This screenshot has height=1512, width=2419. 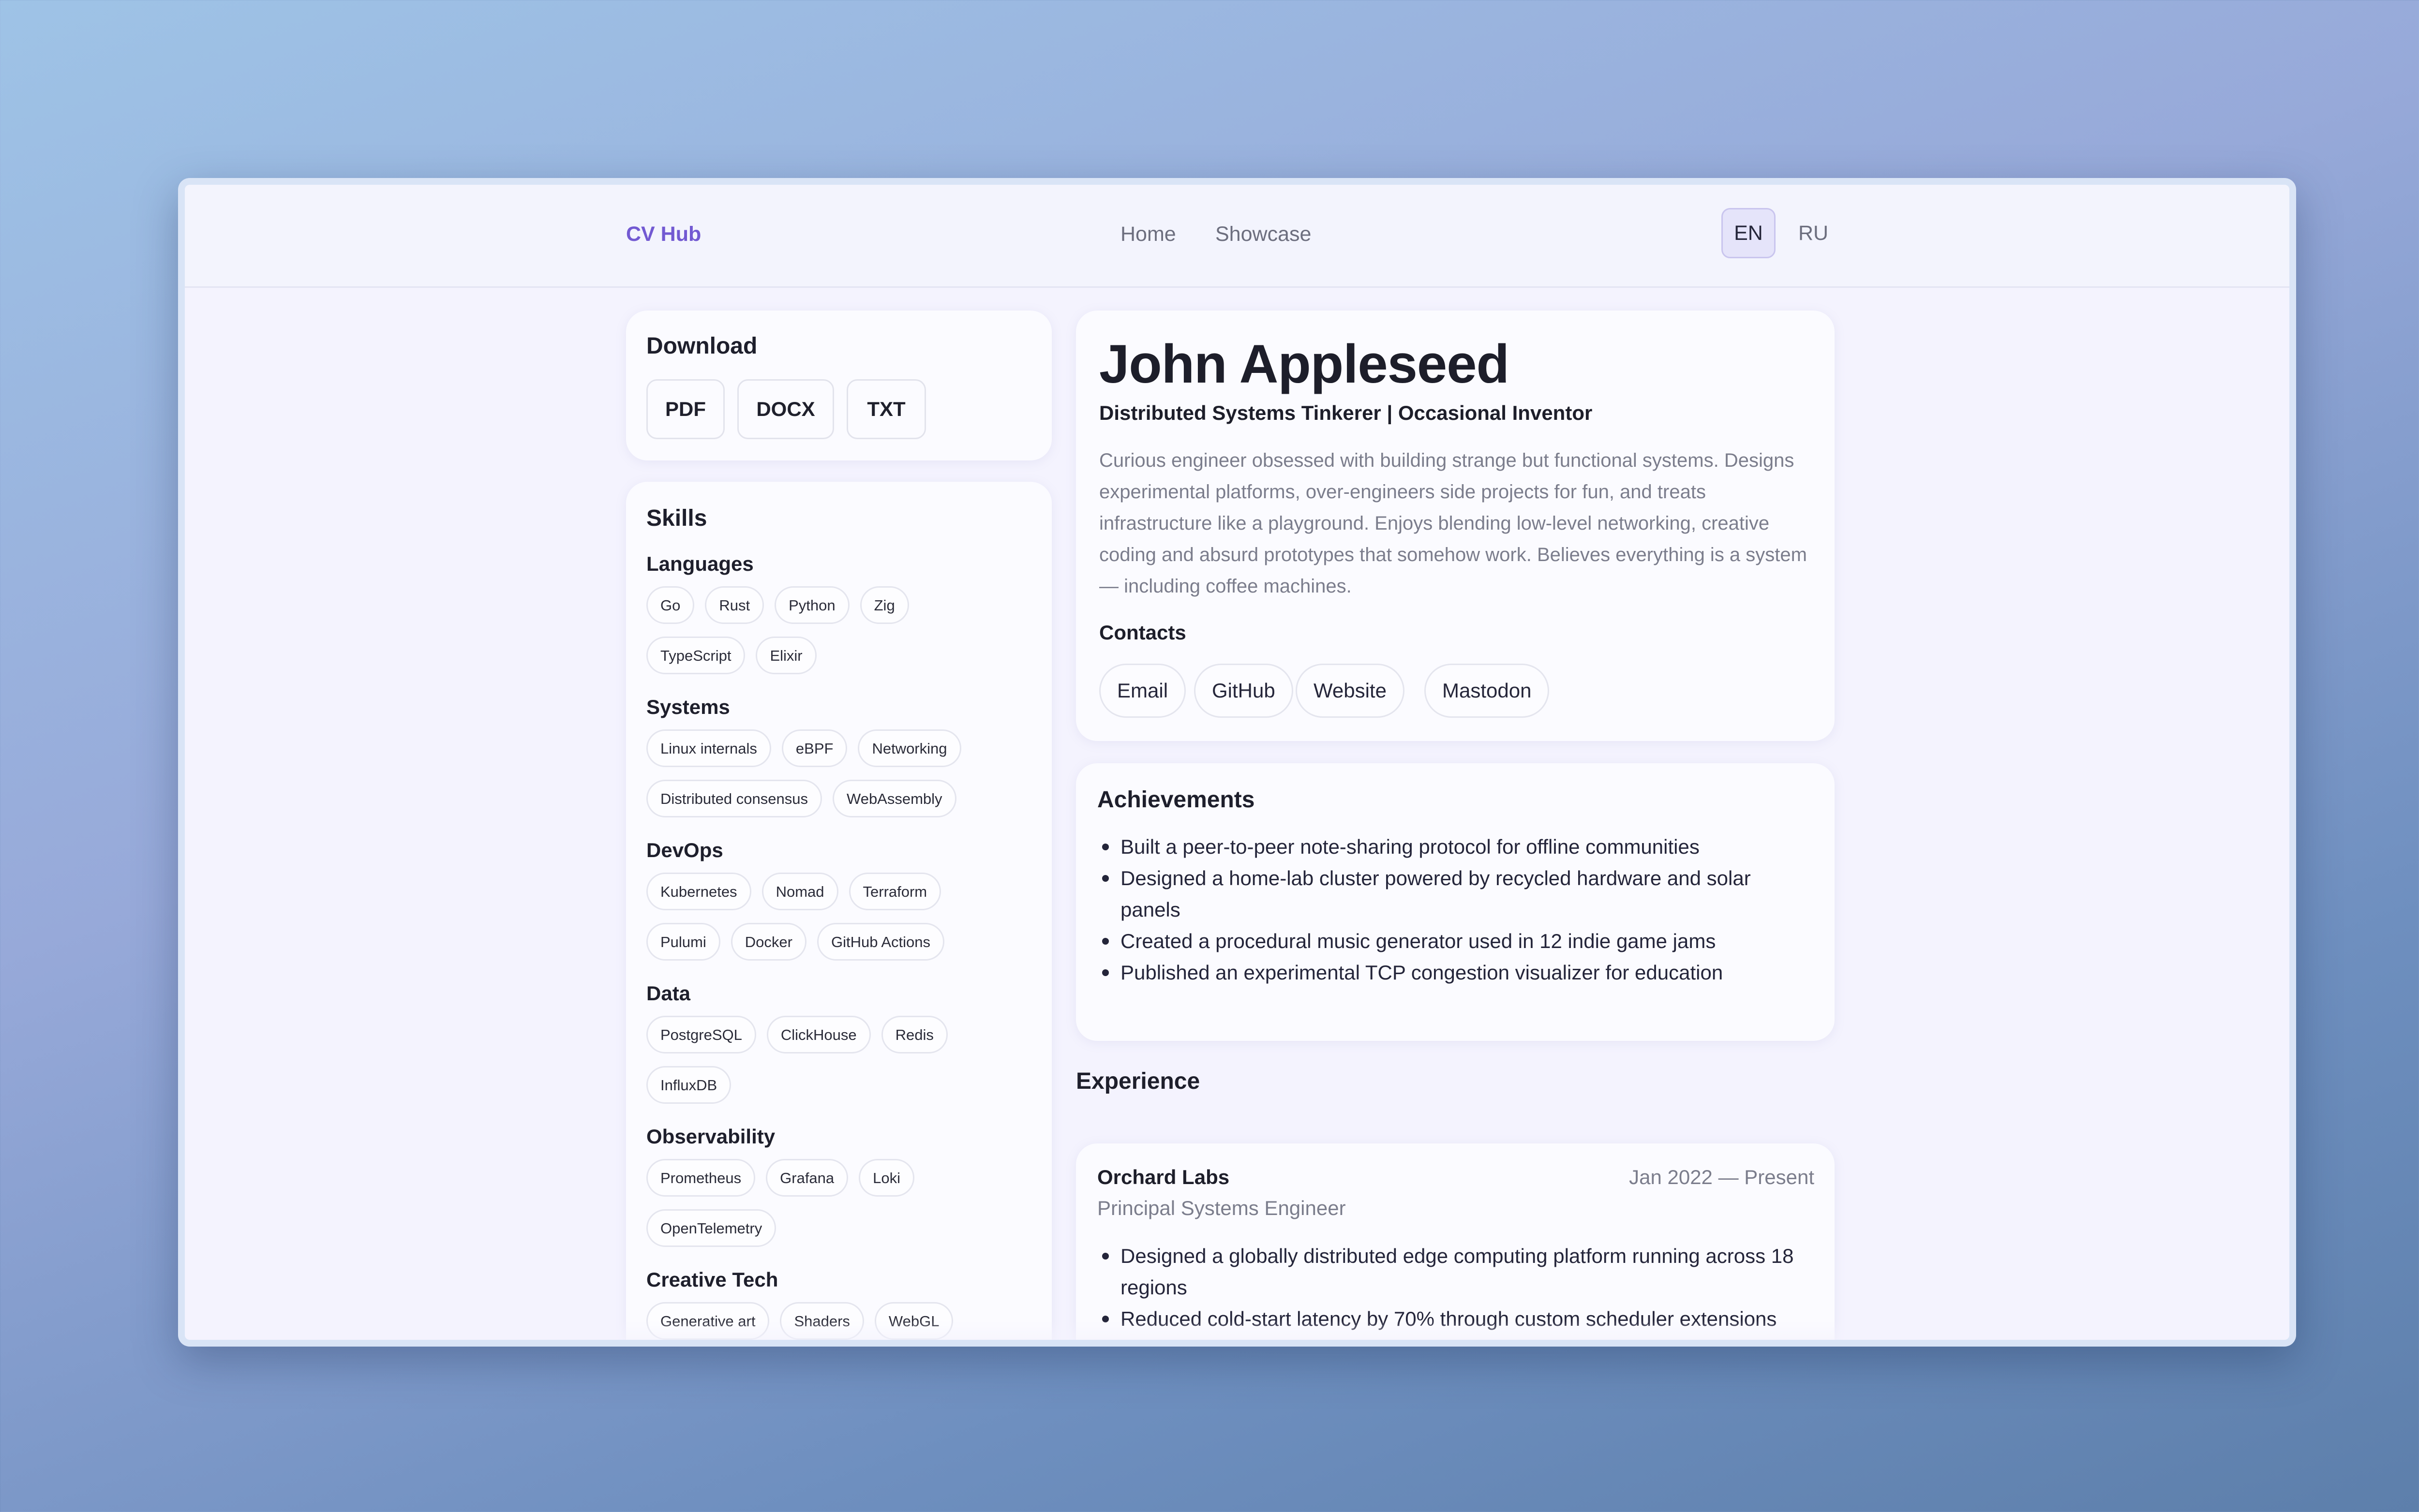 What do you see at coordinates (684, 850) in the screenshot?
I see `skill-group-title: DevOps` at bounding box center [684, 850].